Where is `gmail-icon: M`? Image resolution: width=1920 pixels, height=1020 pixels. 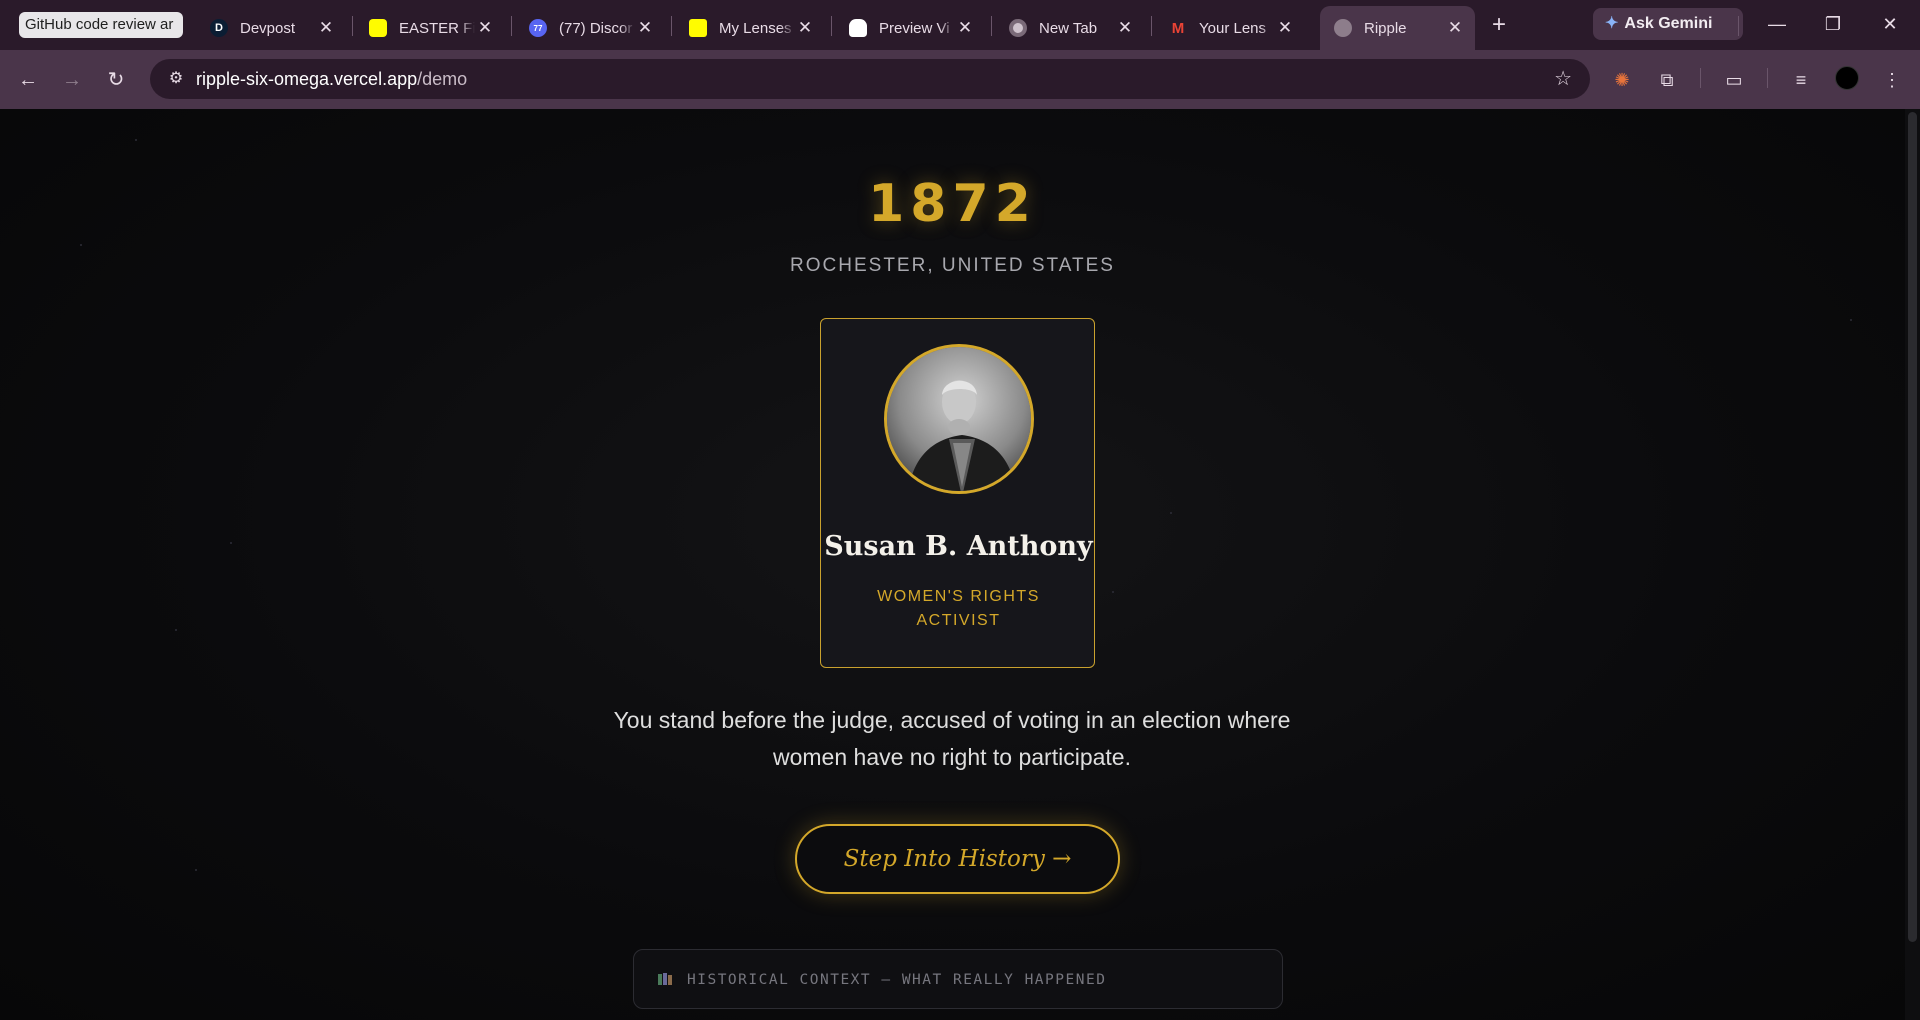 gmail-icon: M is located at coordinates (1178, 28).